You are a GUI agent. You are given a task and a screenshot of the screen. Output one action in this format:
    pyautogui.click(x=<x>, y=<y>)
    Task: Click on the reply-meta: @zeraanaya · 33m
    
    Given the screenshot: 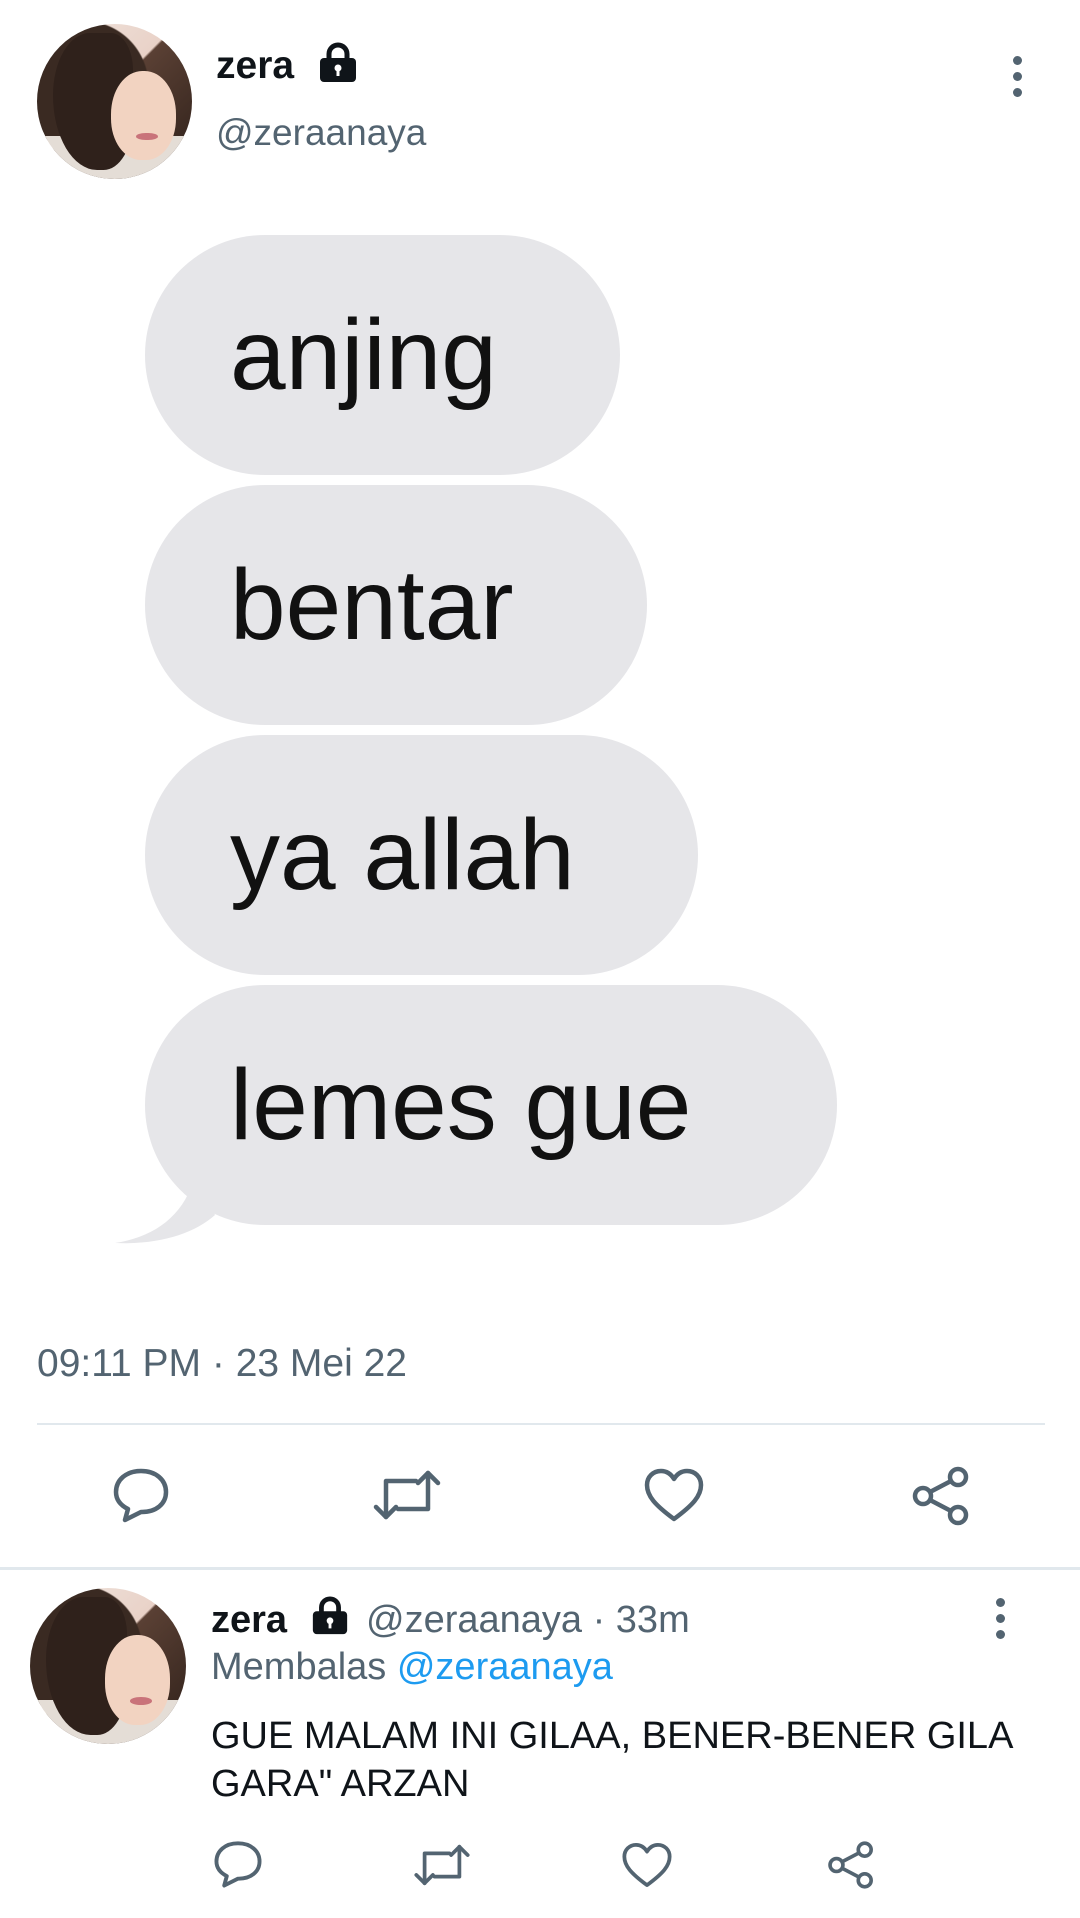 What is the action you would take?
    pyautogui.click(x=528, y=1620)
    